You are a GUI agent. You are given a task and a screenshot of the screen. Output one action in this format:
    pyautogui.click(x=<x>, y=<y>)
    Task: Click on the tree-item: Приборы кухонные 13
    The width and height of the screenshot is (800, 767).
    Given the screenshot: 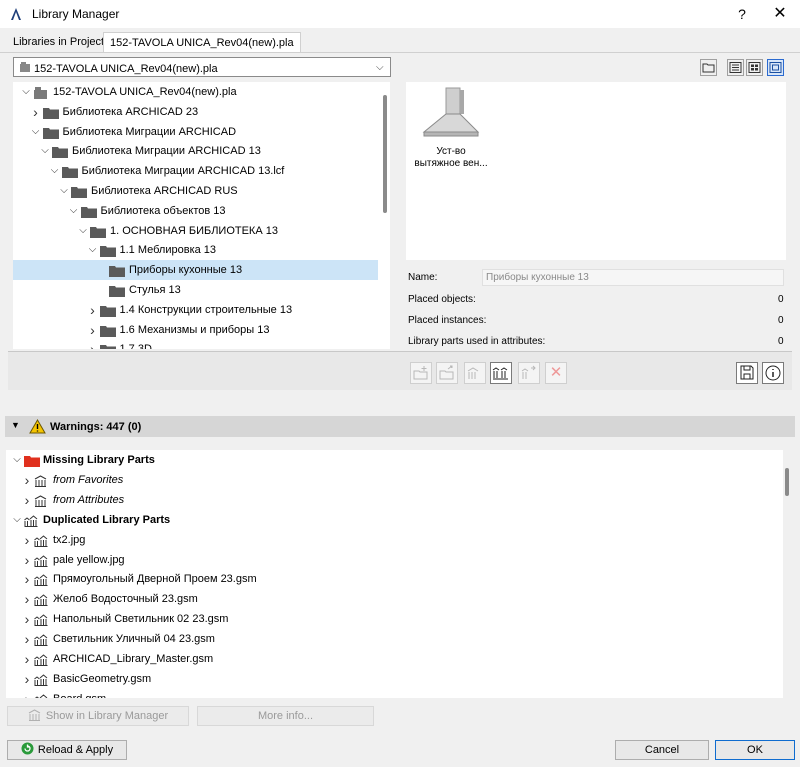 What is the action you would take?
    pyautogui.click(x=195, y=270)
    